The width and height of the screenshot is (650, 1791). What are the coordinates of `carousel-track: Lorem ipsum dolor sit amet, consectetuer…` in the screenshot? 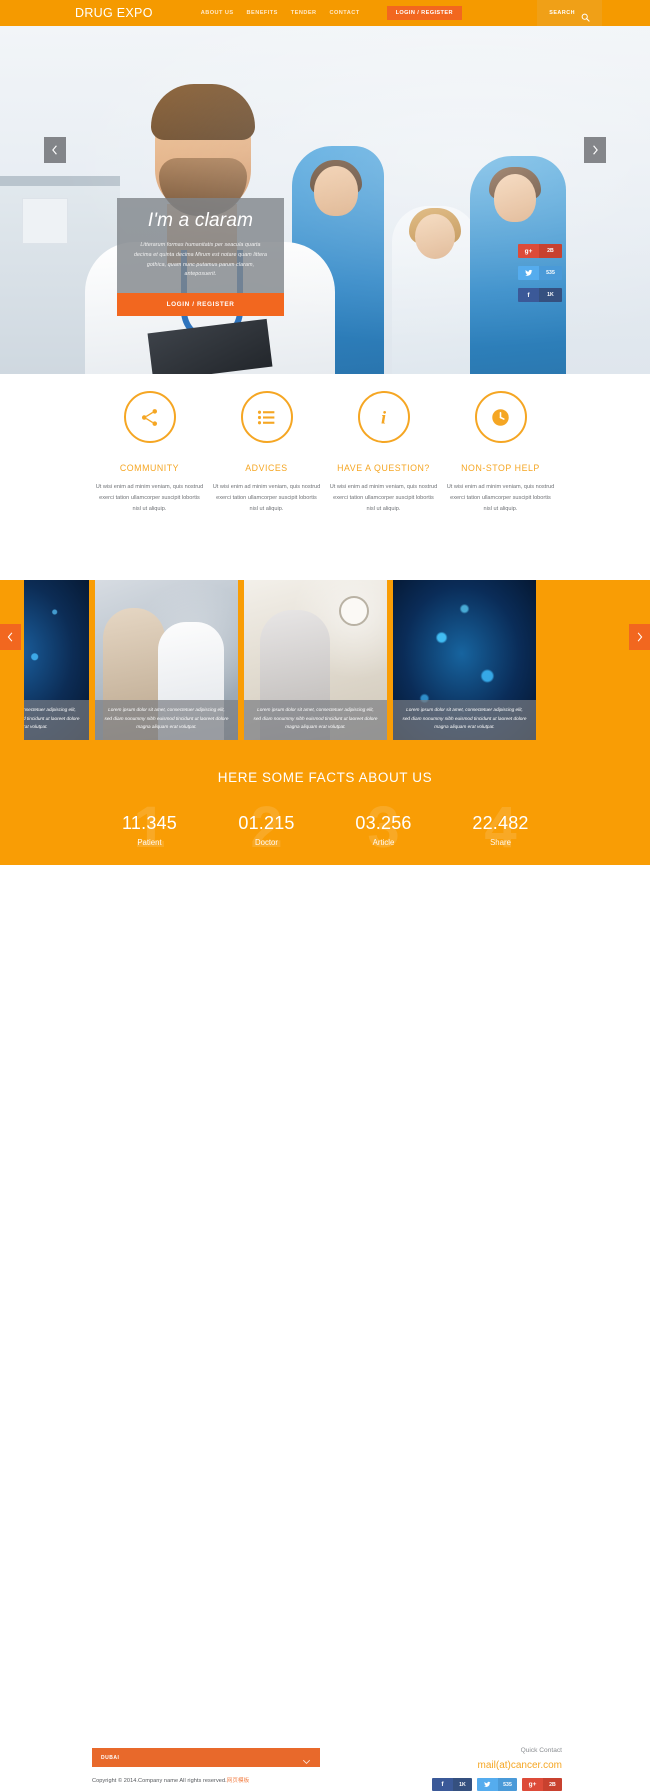 It's located at (280, 660).